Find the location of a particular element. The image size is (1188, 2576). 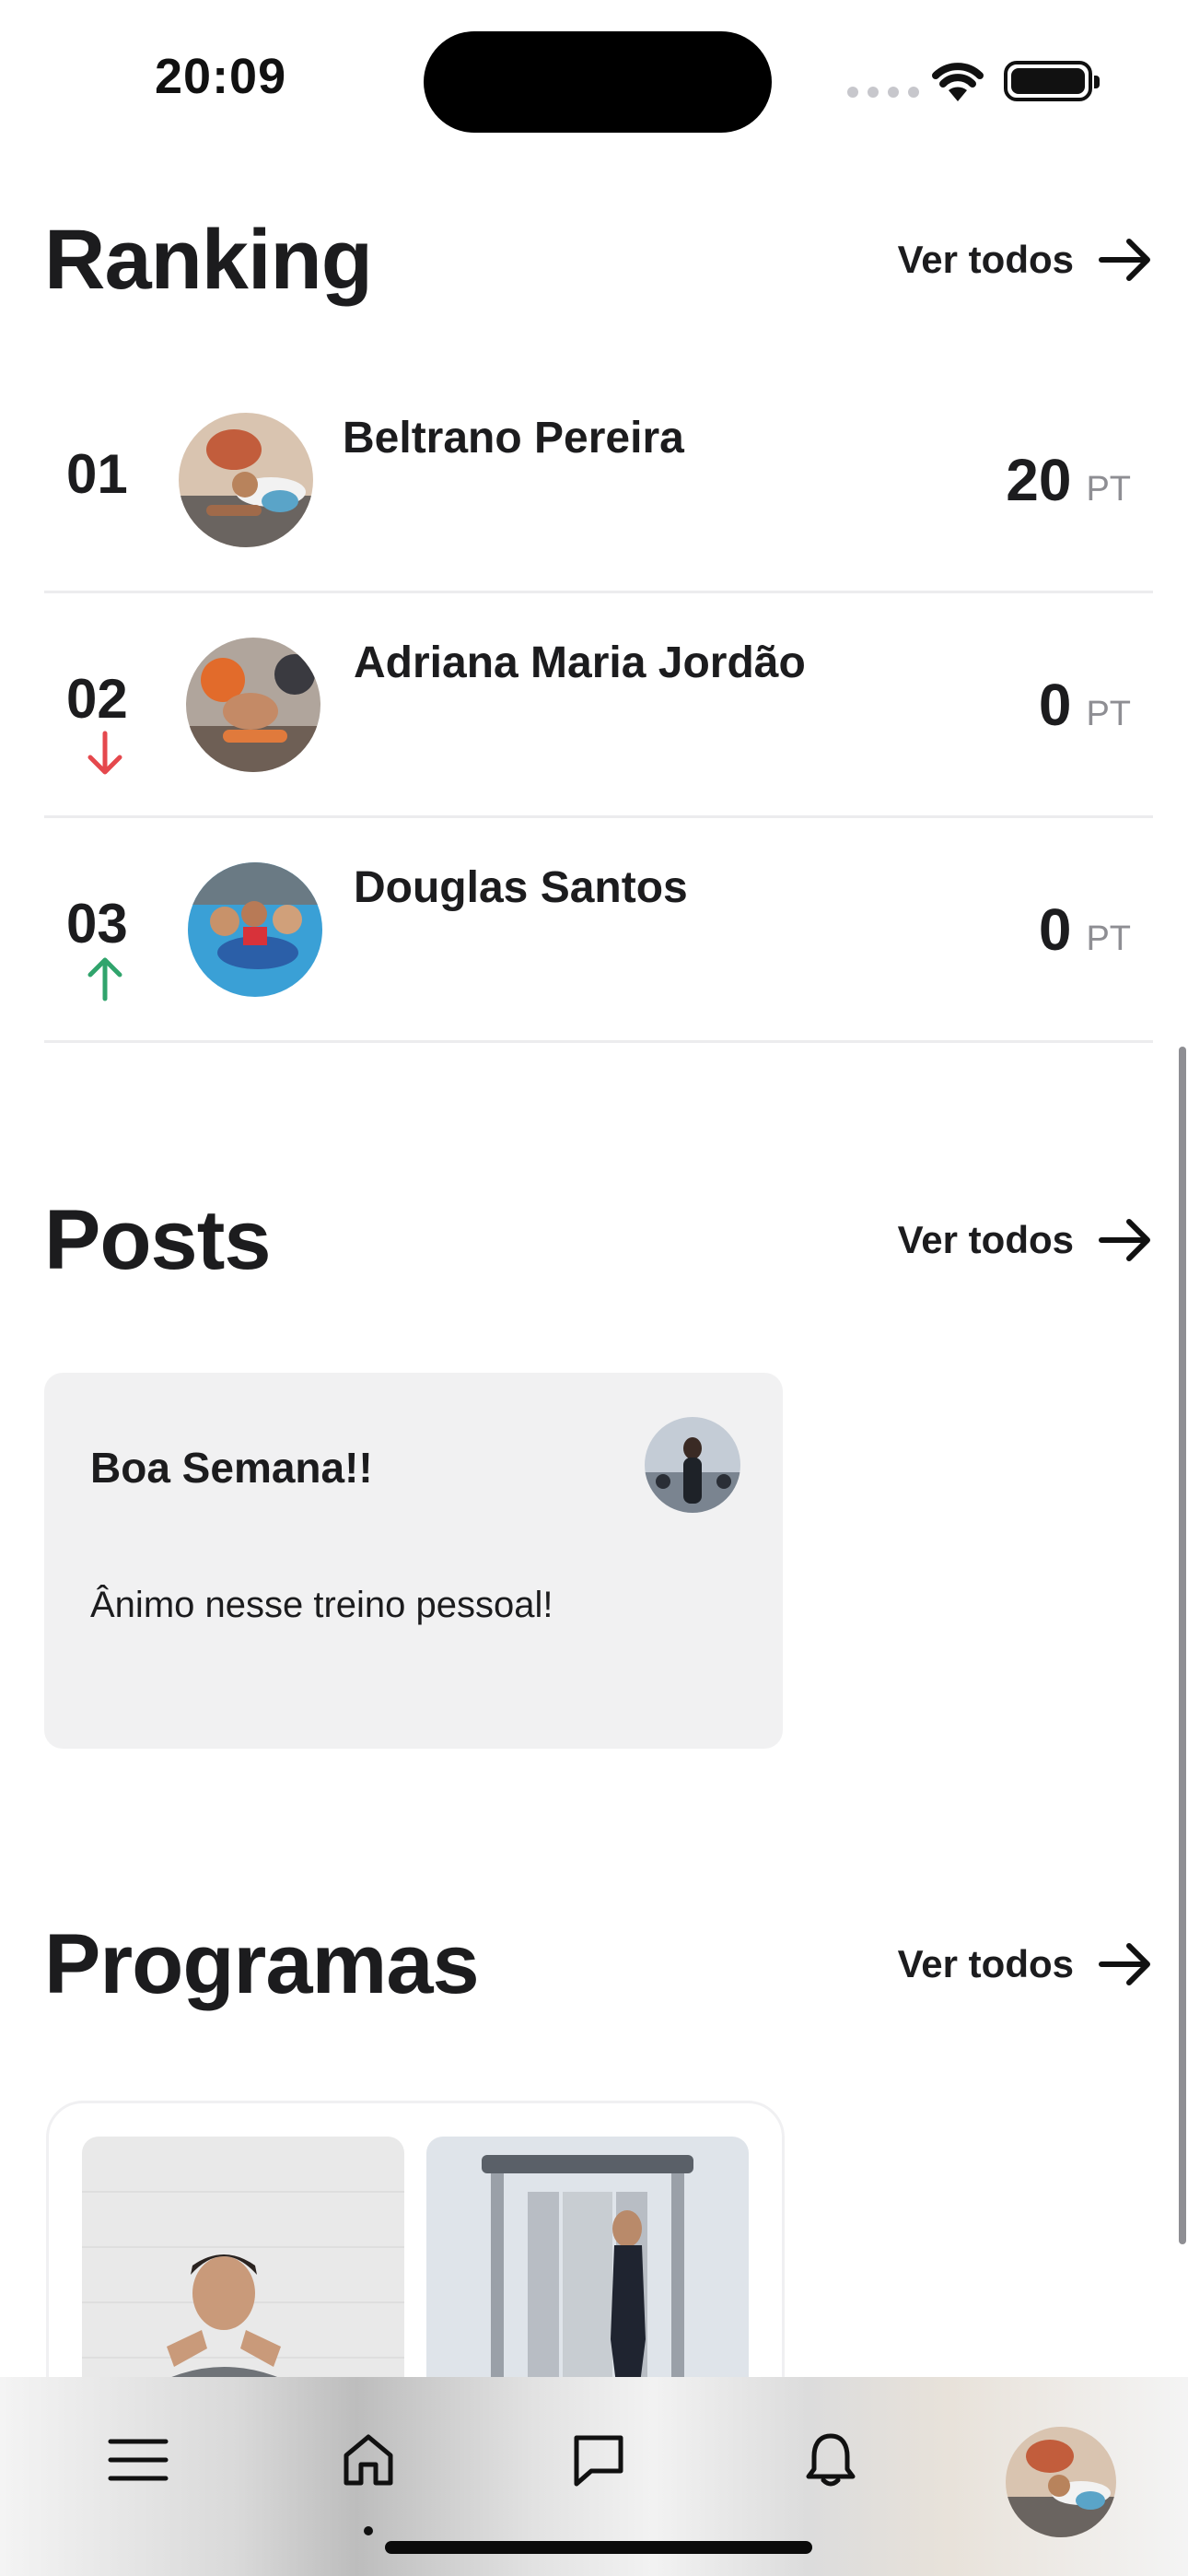

rank-position: 02 is located at coordinates (97, 699).